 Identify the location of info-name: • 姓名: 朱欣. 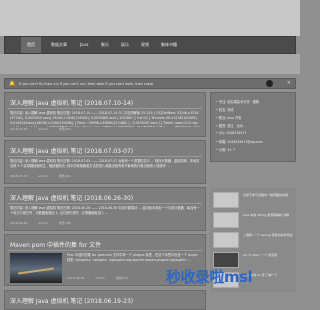
(225, 110).